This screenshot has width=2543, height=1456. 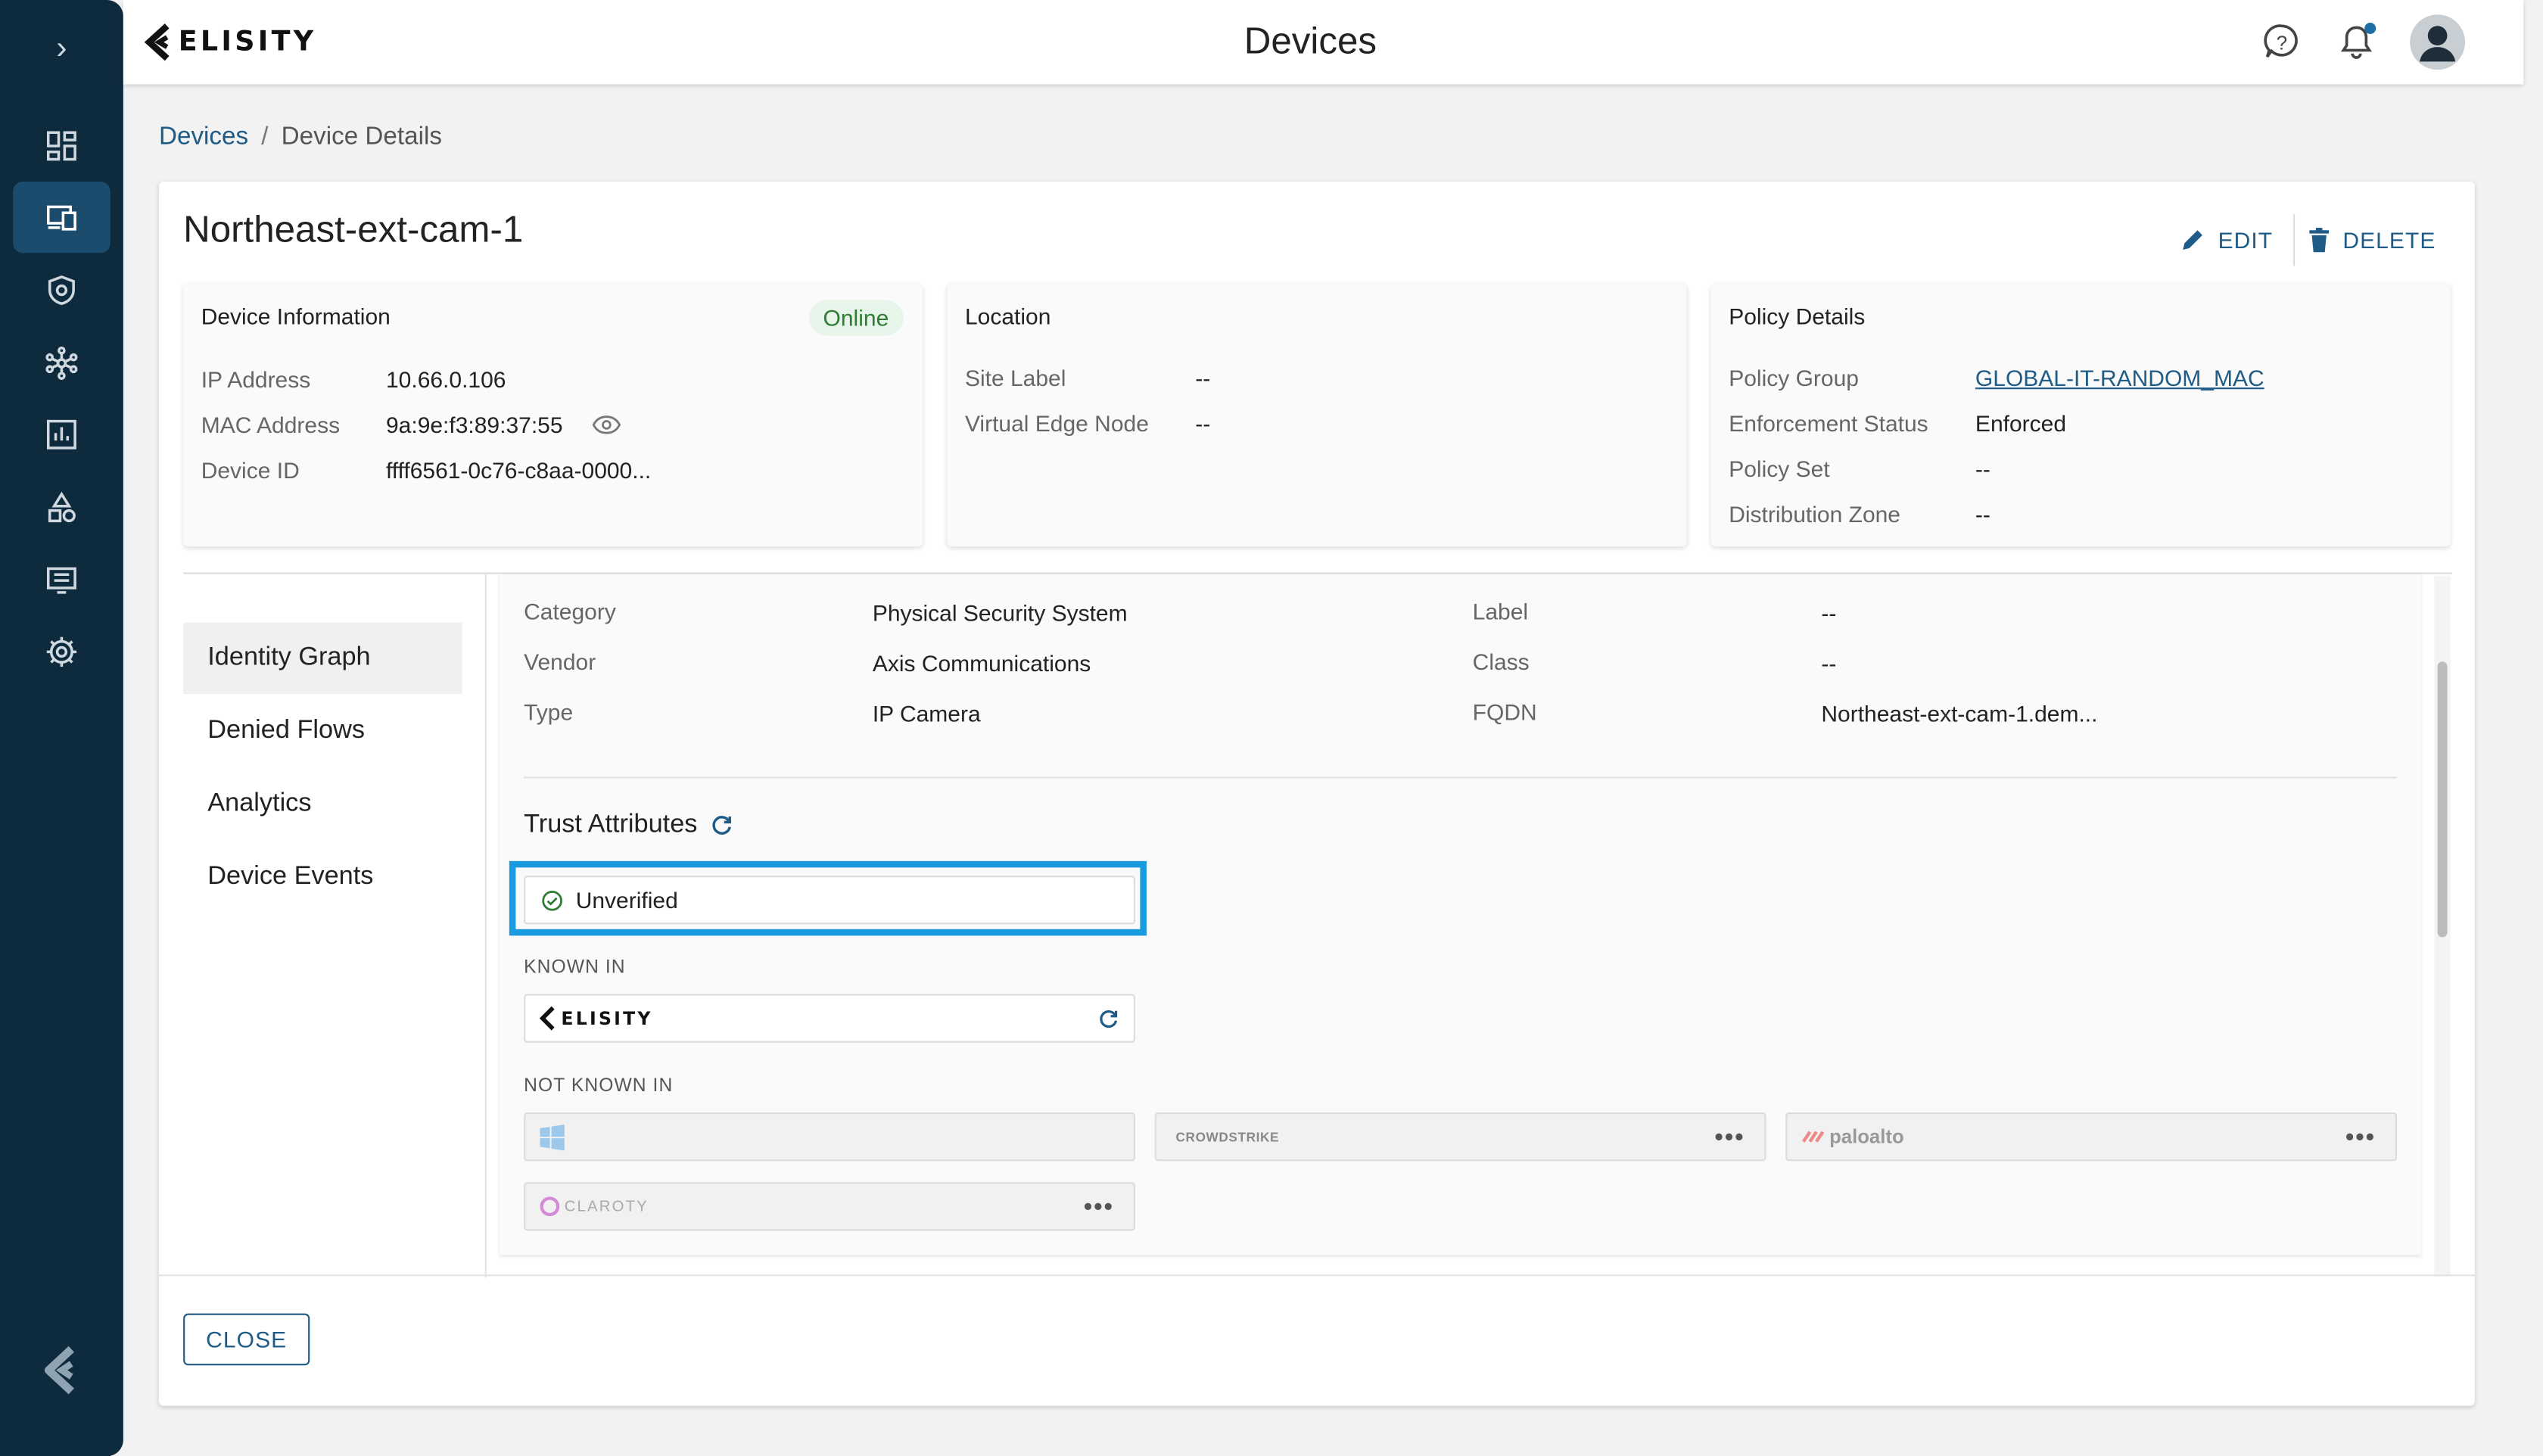 What do you see at coordinates (1983, 469) in the screenshot?
I see `policy-set-value: --` at bounding box center [1983, 469].